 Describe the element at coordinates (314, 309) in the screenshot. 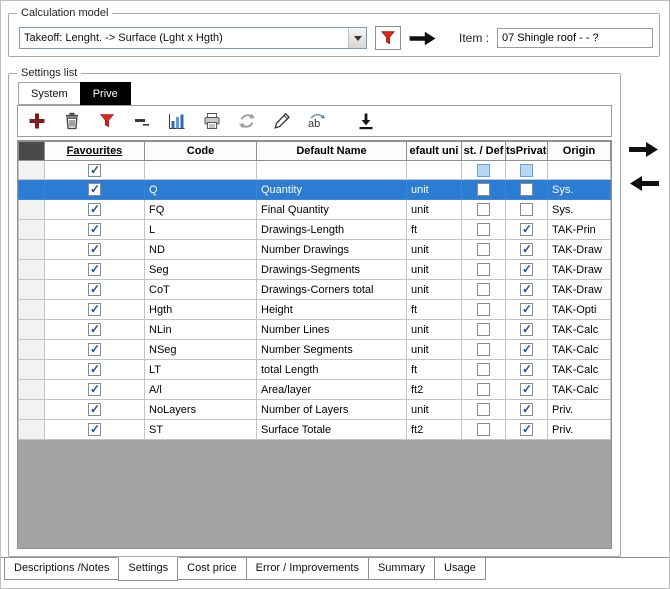

I see `table-row: HgthHeightft TAK-Opti` at that location.